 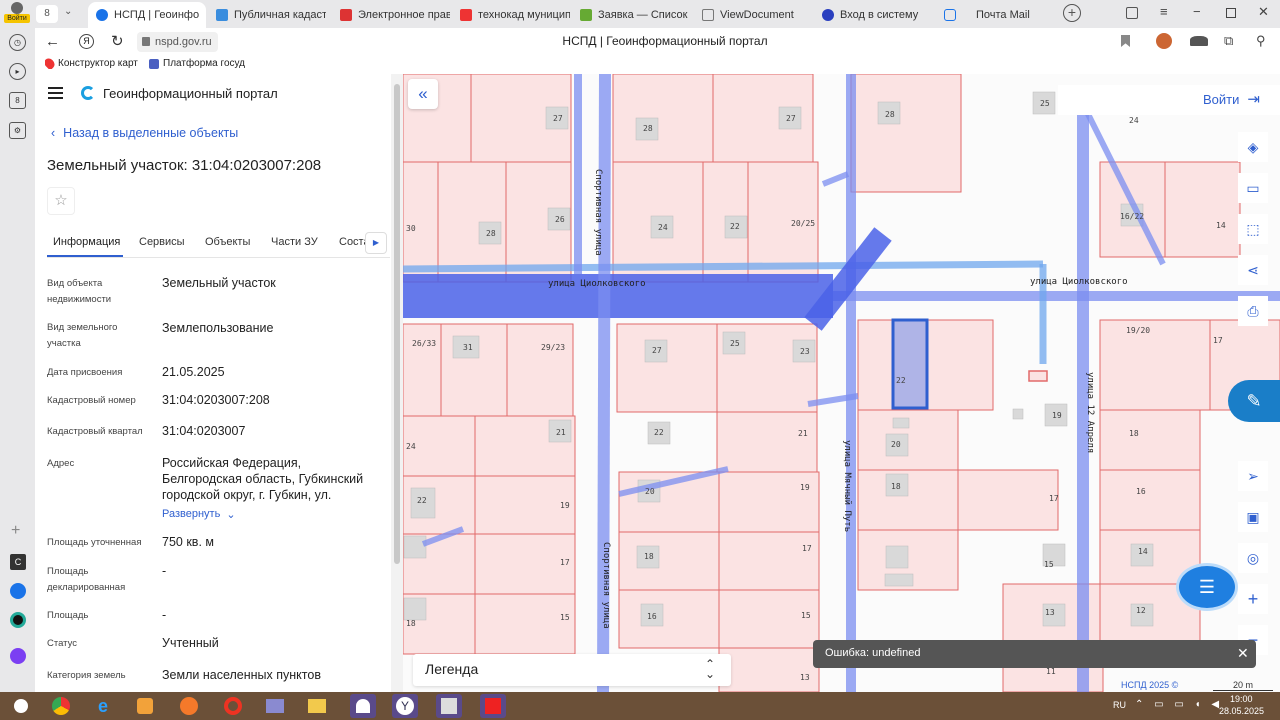 What do you see at coordinates (511, 14) in the screenshot?
I see `tab-technocad: технокад муниципа` at bounding box center [511, 14].